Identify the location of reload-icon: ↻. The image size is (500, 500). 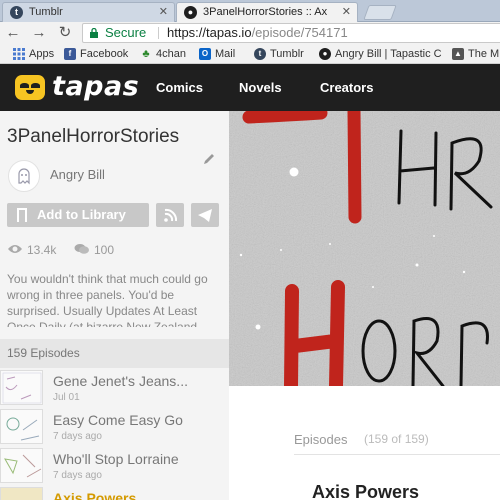
(65, 33).